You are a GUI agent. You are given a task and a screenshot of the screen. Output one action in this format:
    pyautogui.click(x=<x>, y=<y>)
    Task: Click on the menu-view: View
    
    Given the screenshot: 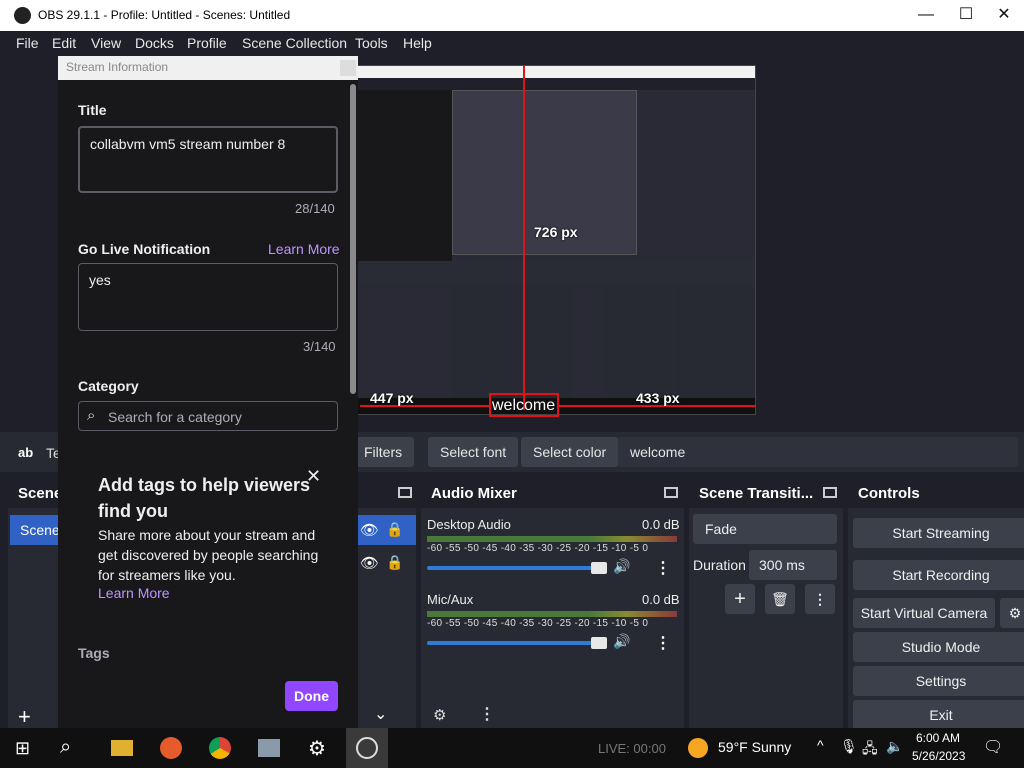 What is the action you would take?
    pyautogui.click(x=106, y=43)
    